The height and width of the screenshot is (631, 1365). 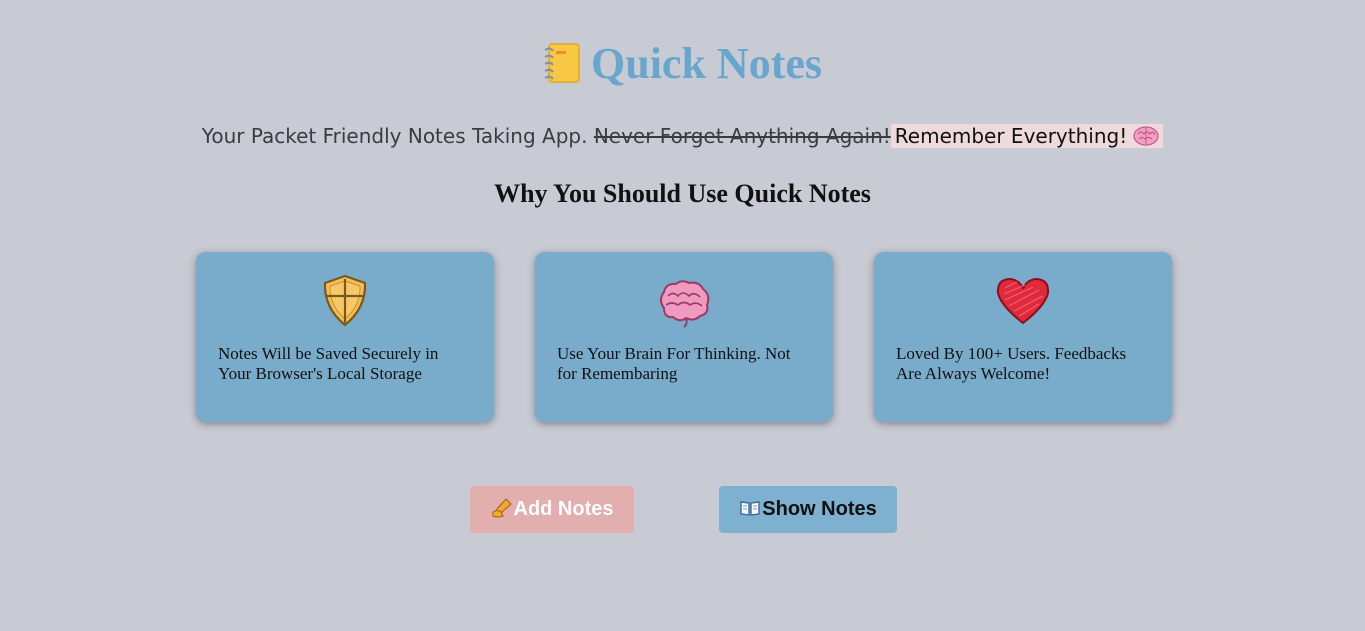 What do you see at coordinates (819, 509) in the screenshot?
I see `show-notes-label: Show Notes` at bounding box center [819, 509].